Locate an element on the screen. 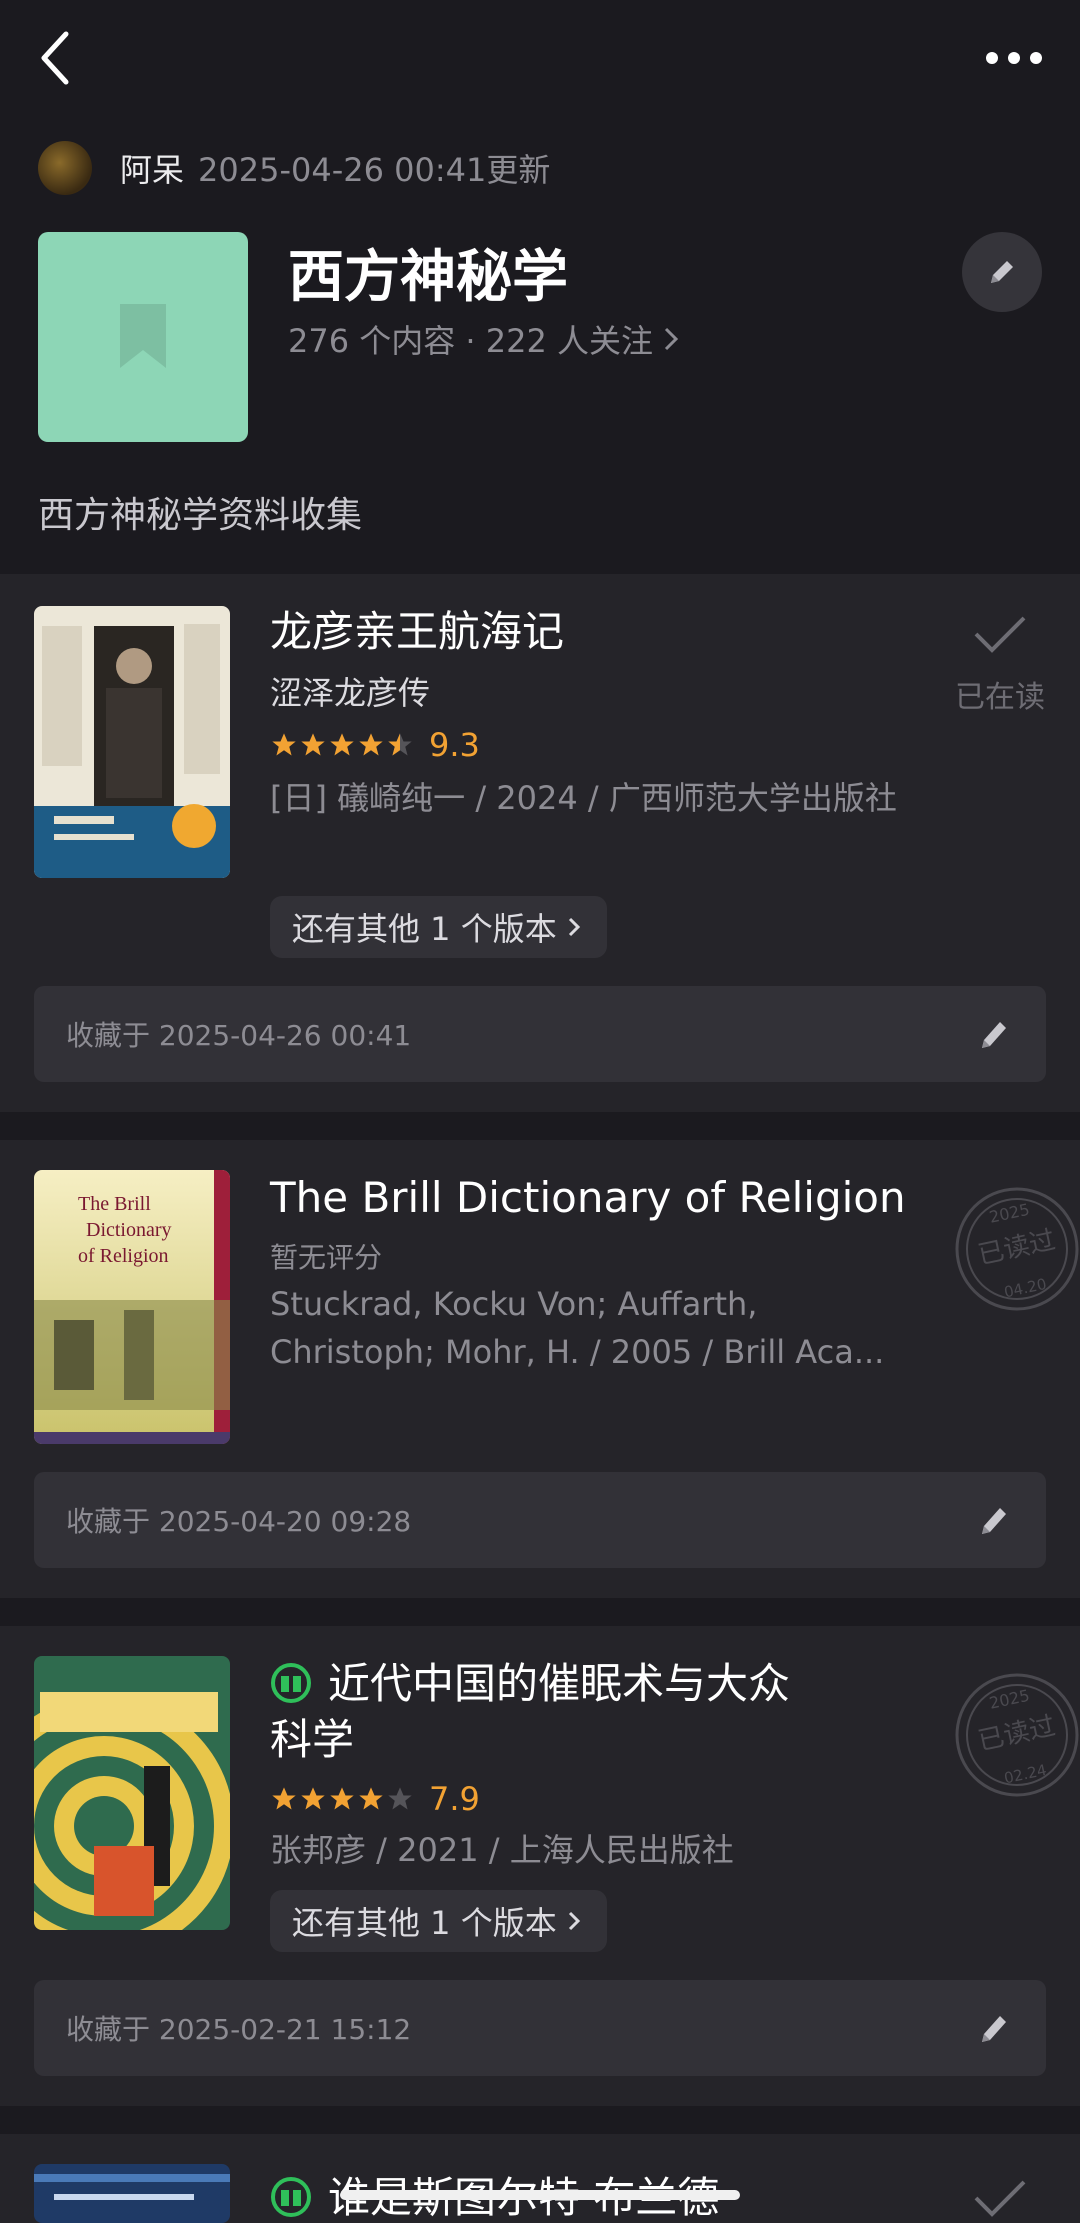 The height and width of the screenshot is (2223, 1080). update-time: 2025-04-26 00:41更新 is located at coordinates (374, 170).